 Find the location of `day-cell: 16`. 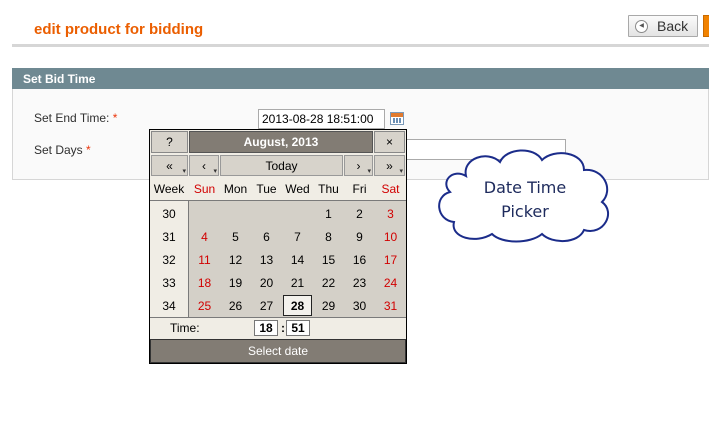

day-cell: 16 is located at coordinates (359, 259).